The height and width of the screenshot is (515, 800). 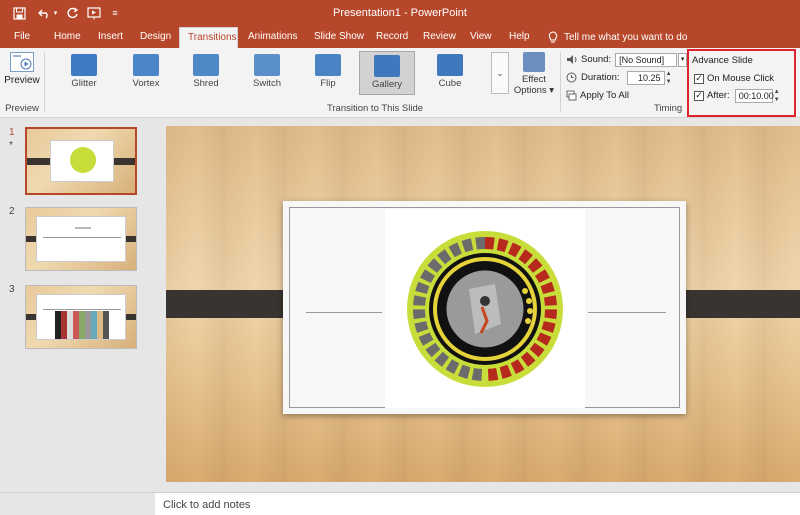 I want to click on duration-row: Duration: 10.25 ▲ ▼, so click(x=620, y=77).